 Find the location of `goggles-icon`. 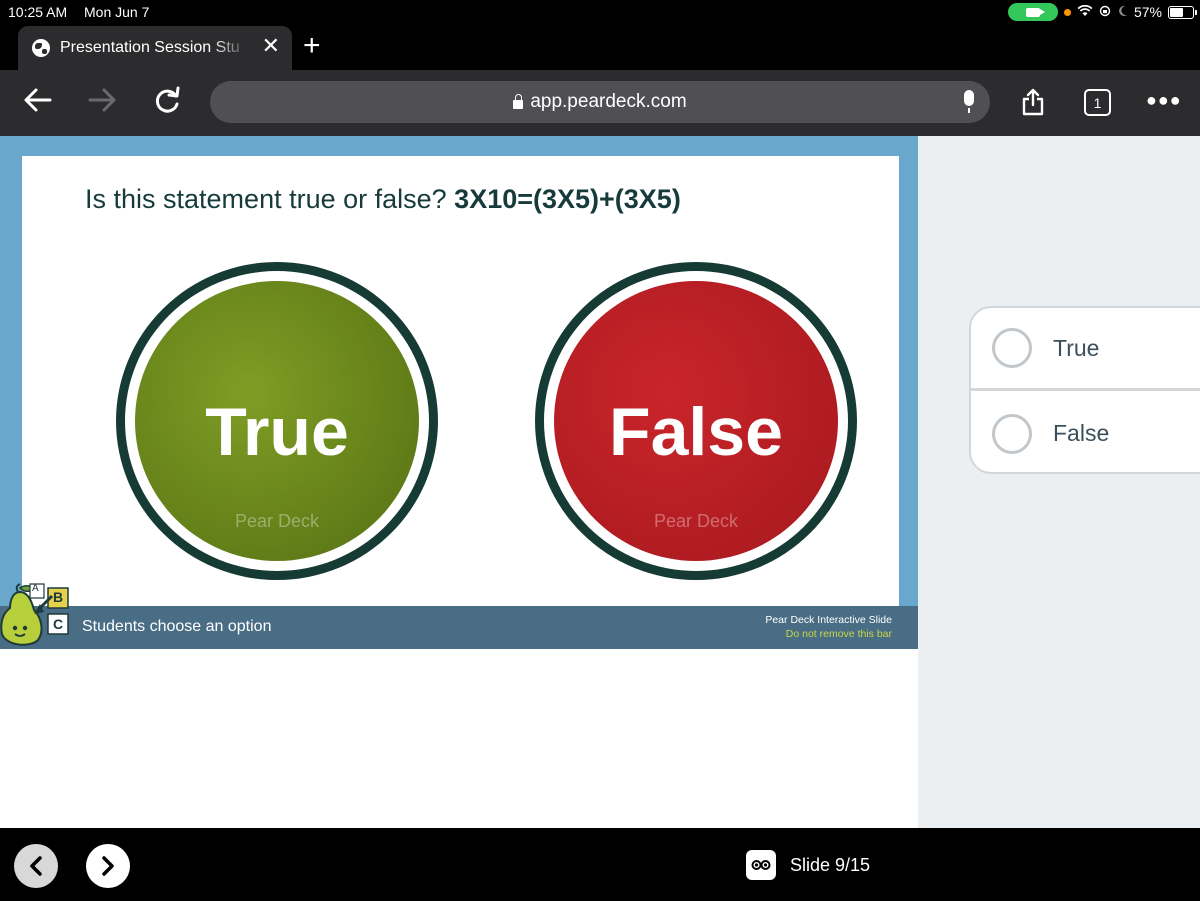

goggles-icon is located at coordinates (761, 865).